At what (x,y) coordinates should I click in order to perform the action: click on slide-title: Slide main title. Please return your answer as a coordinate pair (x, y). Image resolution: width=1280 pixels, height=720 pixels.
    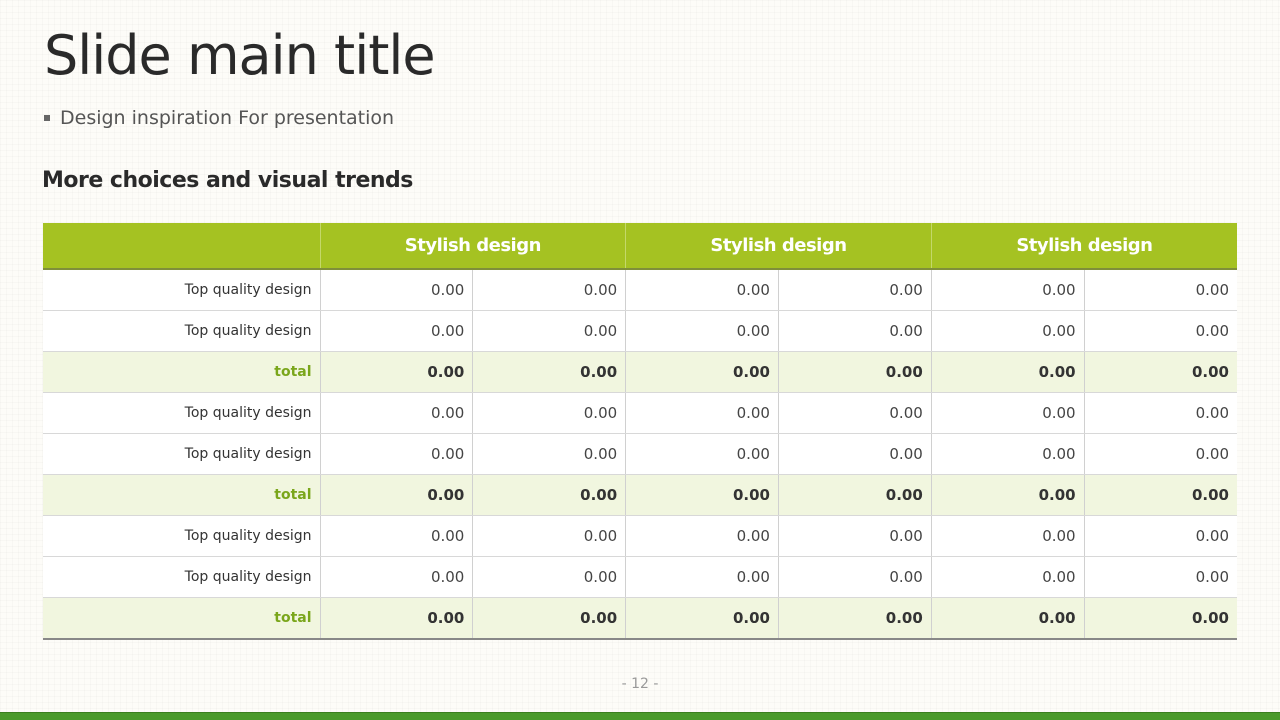
    Looking at the image, I should click on (240, 55).